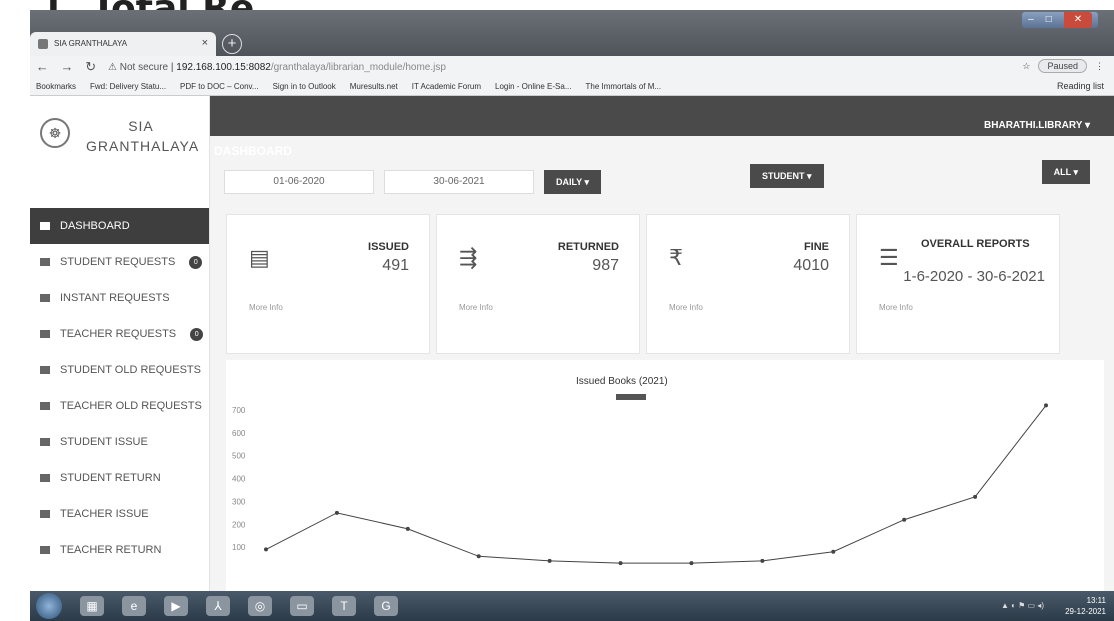 The height and width of the screenshot is (621, 1114). I want to click on bookmark-item: IT Academic Forum, so click(446, 86).